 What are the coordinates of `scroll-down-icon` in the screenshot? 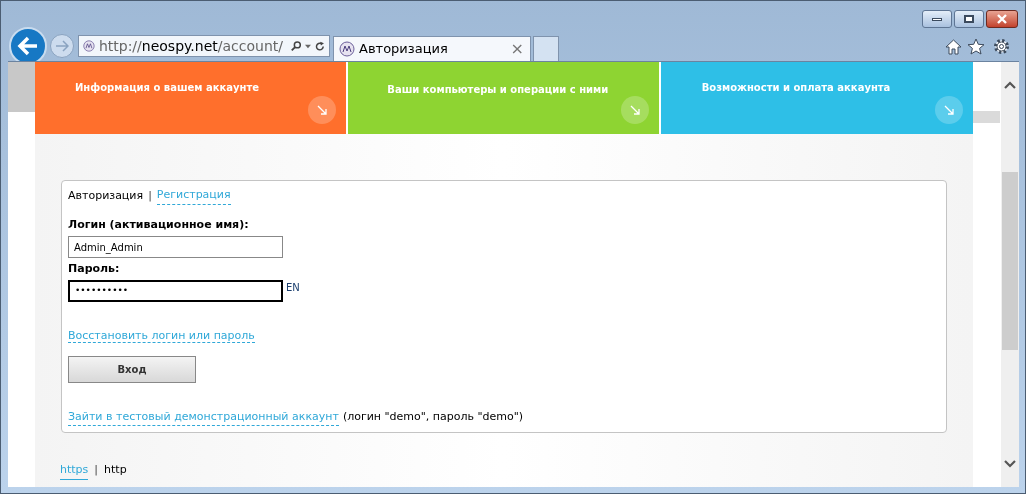 It's located at (1010, 464).